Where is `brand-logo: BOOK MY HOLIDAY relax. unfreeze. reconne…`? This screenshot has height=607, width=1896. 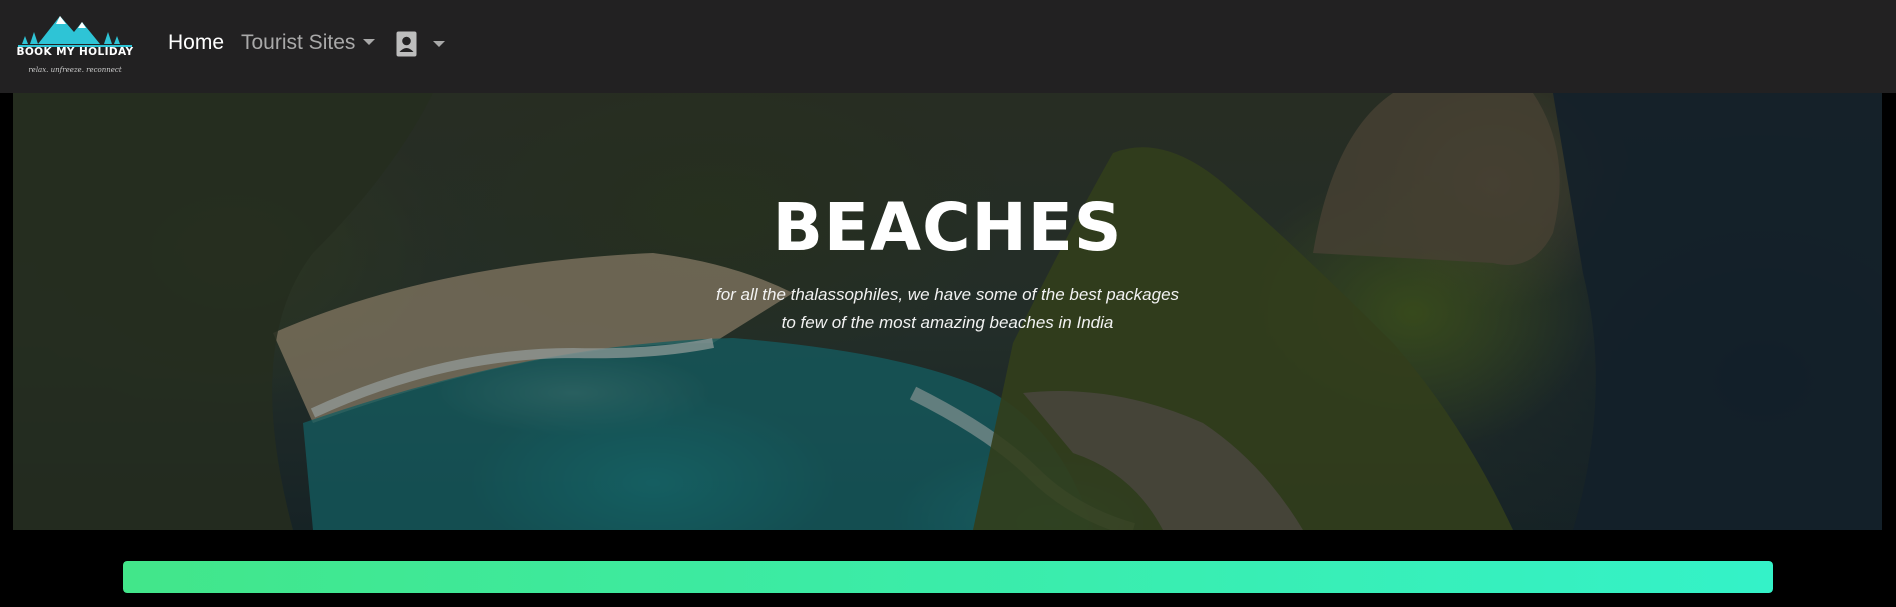 brand-logo: BOOK MY HOLIDAY relax. unfreeze. reconne… is located at coordinates (75, 45).